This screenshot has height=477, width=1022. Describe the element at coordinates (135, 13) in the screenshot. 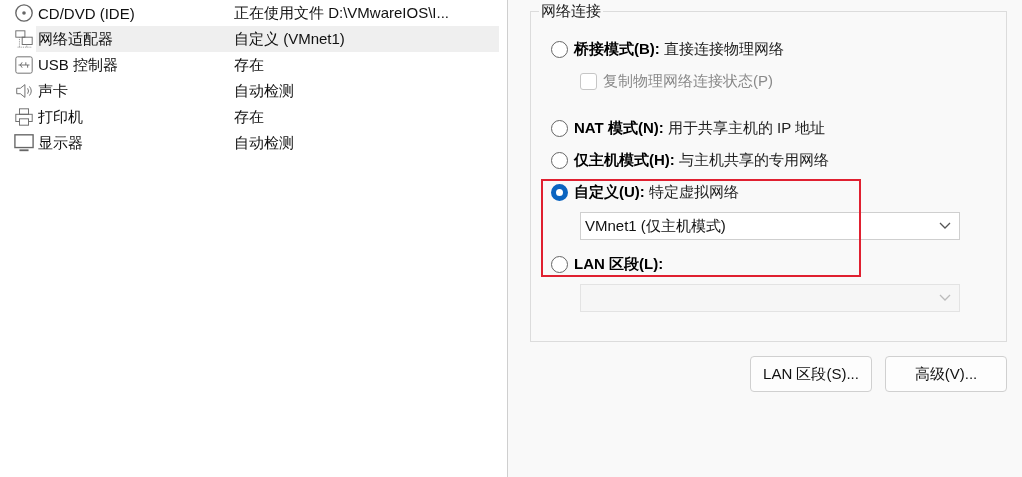

I see `device-name: CD/DVD (IDE)` at that location.